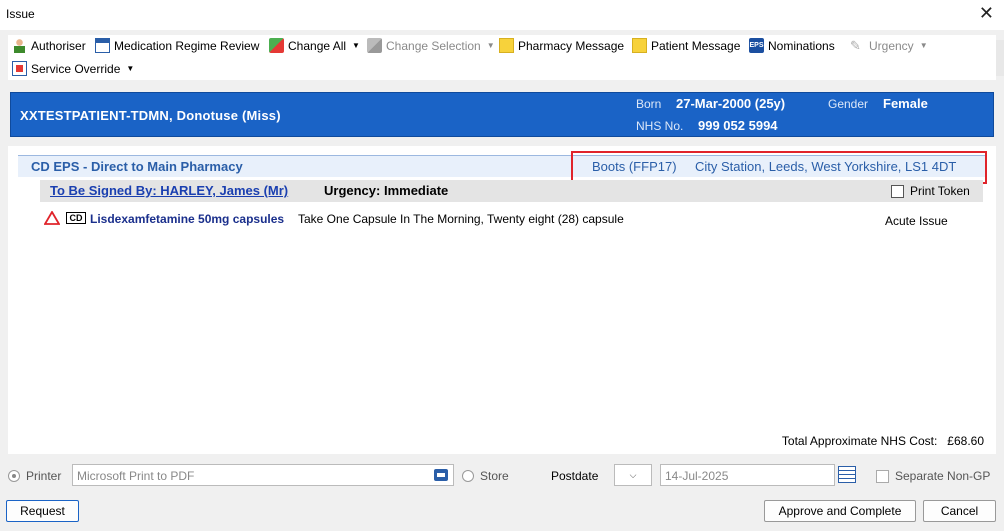 This screenshot has width=1004, height=531. Describe the element at coordinates (848, 104) in the screenshot. I see `gender-label: Gender` at that location.